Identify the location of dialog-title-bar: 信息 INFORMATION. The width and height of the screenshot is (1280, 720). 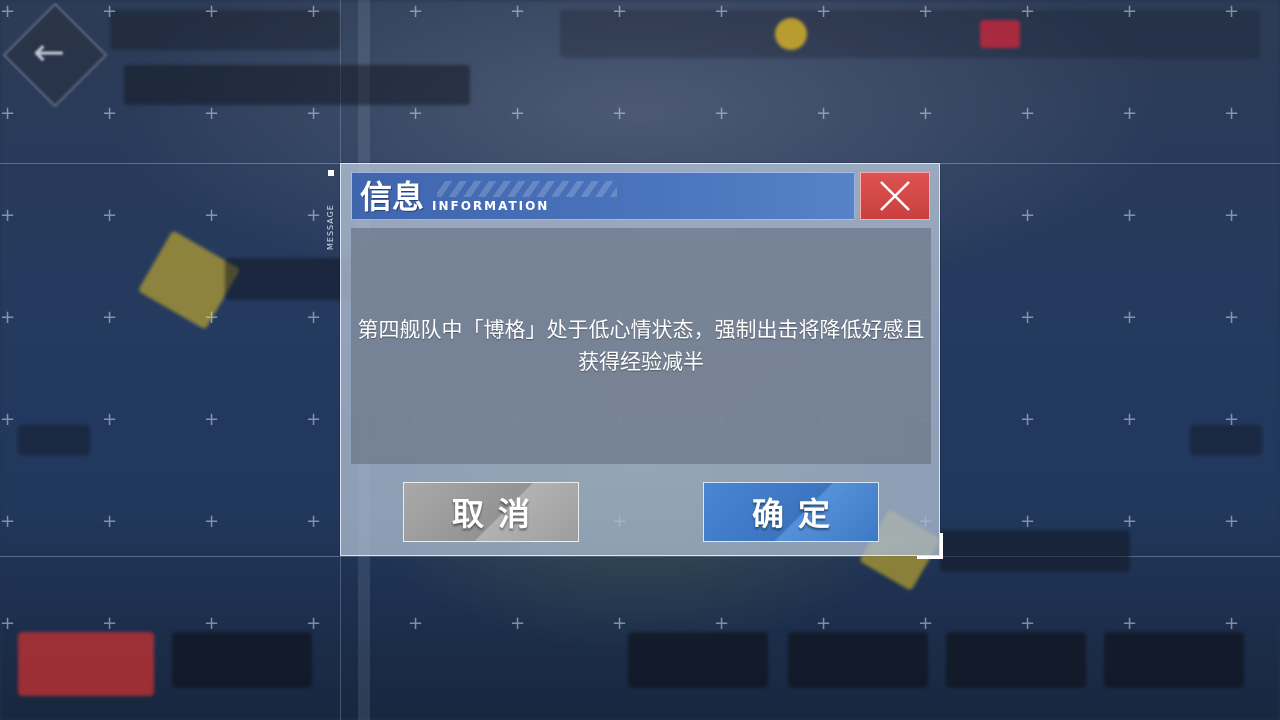
(603, 196).